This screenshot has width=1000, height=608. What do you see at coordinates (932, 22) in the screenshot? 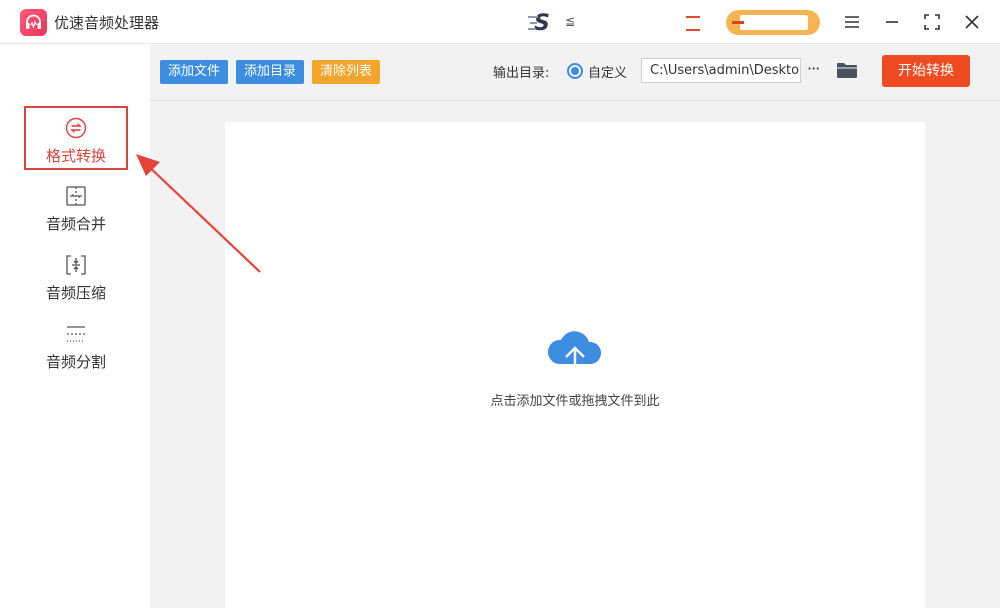
I see `maximize-icon` at bounding box center [932, 22].